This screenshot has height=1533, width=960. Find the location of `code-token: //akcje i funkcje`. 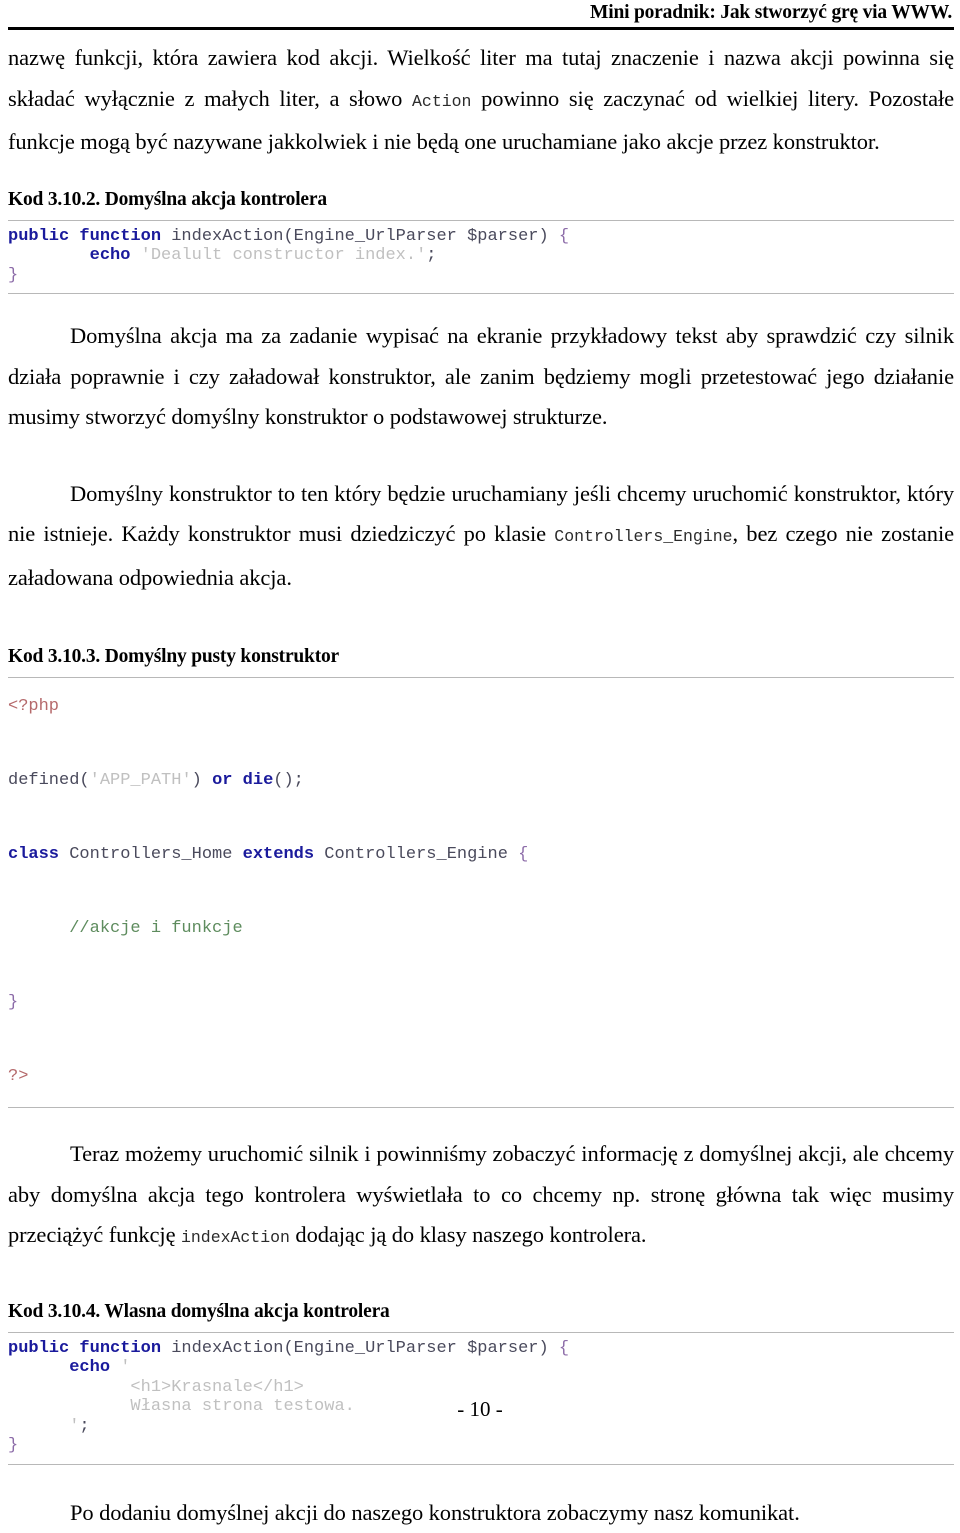

code-token: //akcje i funkcje is located at coordinates (156, 929).